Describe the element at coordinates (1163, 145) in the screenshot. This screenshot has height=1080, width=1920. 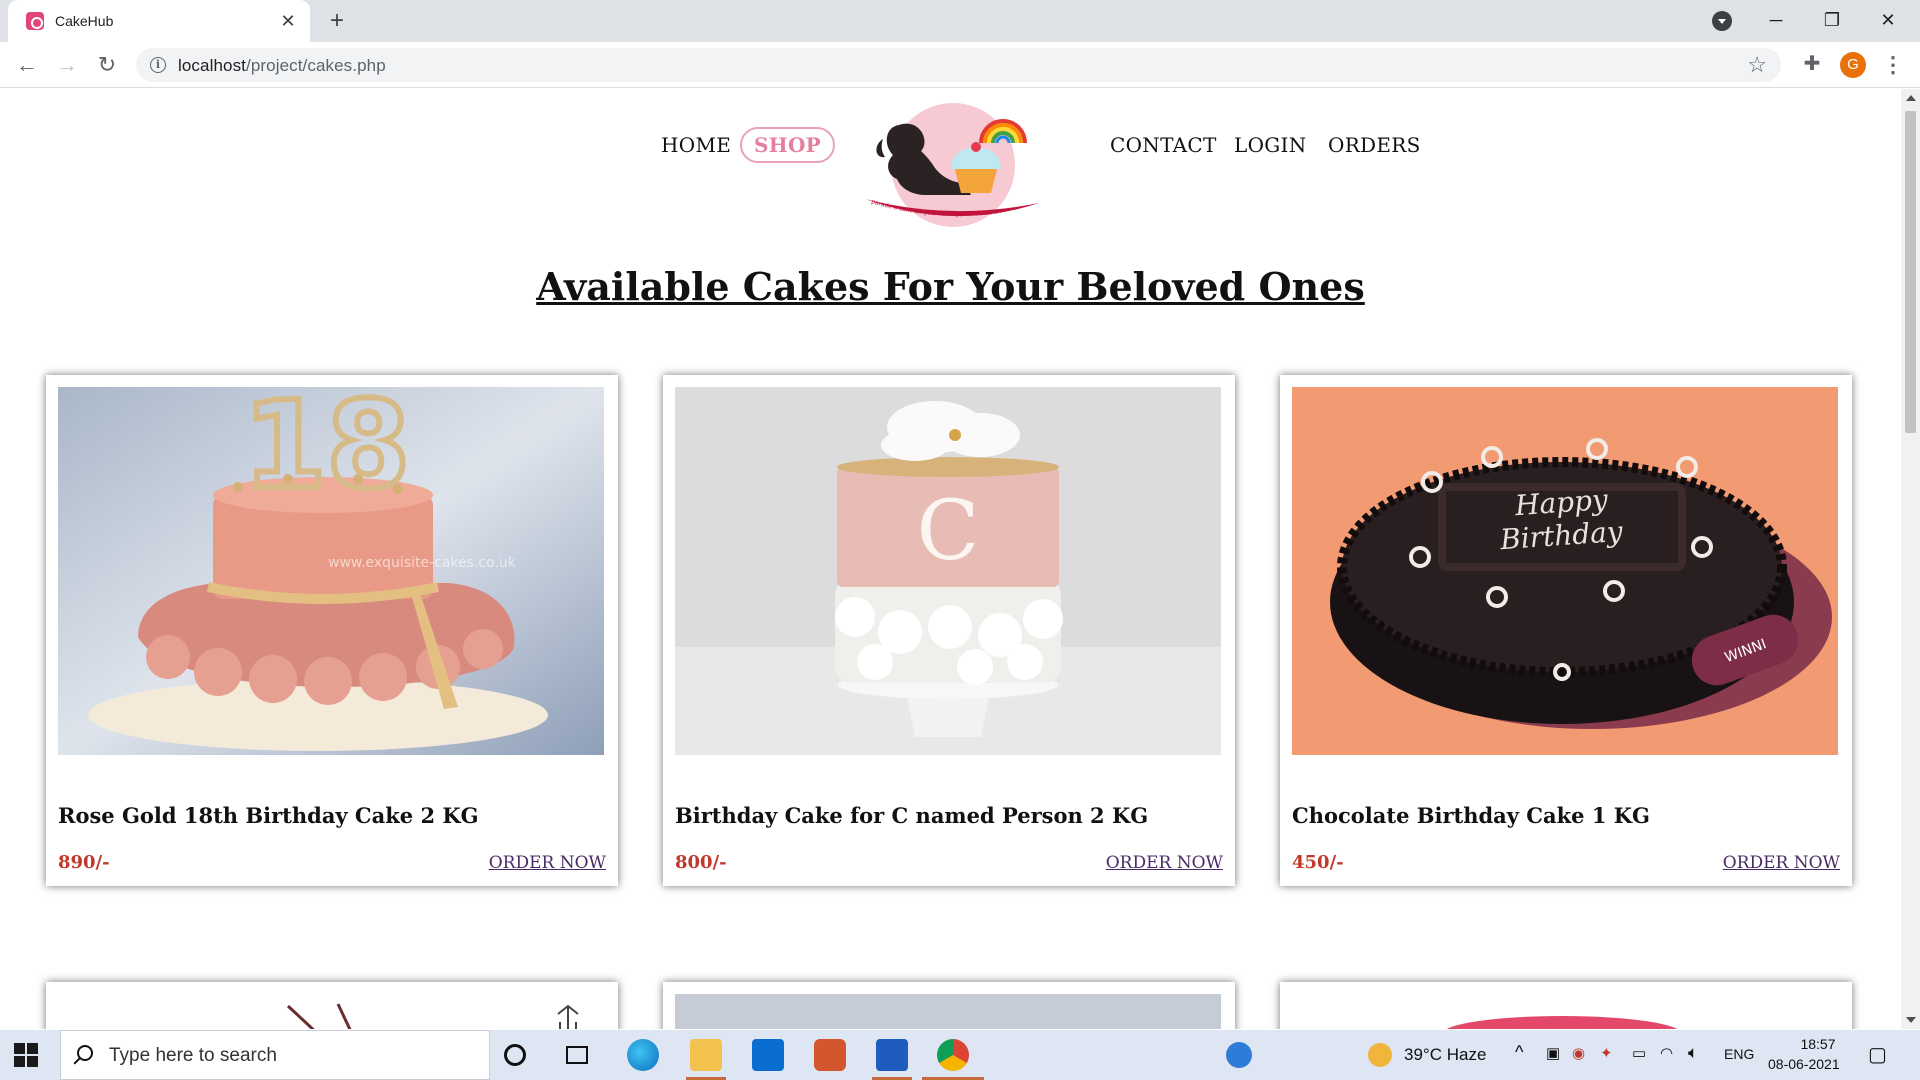
I see `nav-contact-link: CONTACT` at that location.